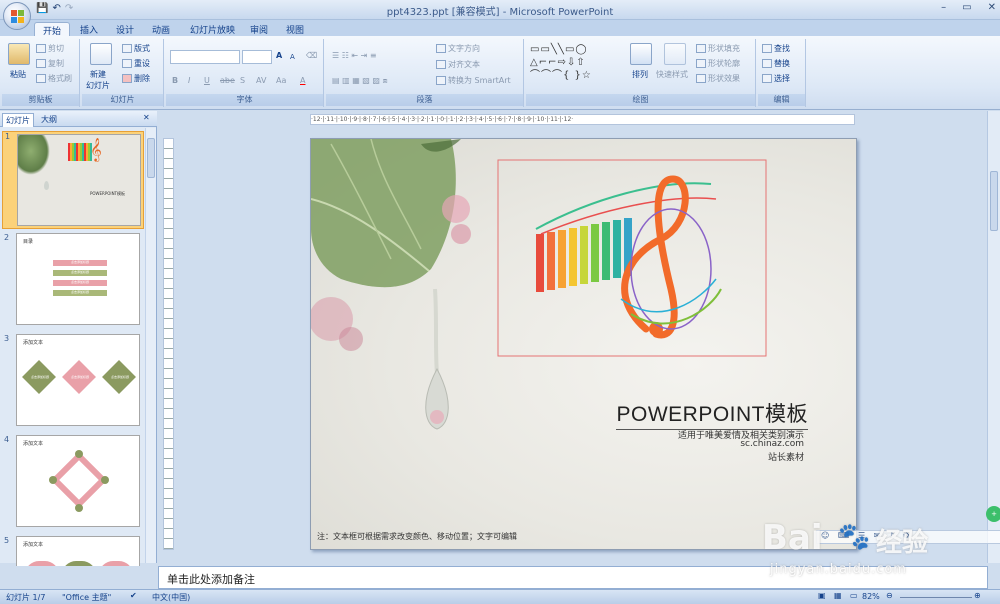 Image resolution: width=1000 pixels, height=604 pixels. Describe the element at coordinates (127, 78) in the screenshot. I see `delete-icon` at that location.